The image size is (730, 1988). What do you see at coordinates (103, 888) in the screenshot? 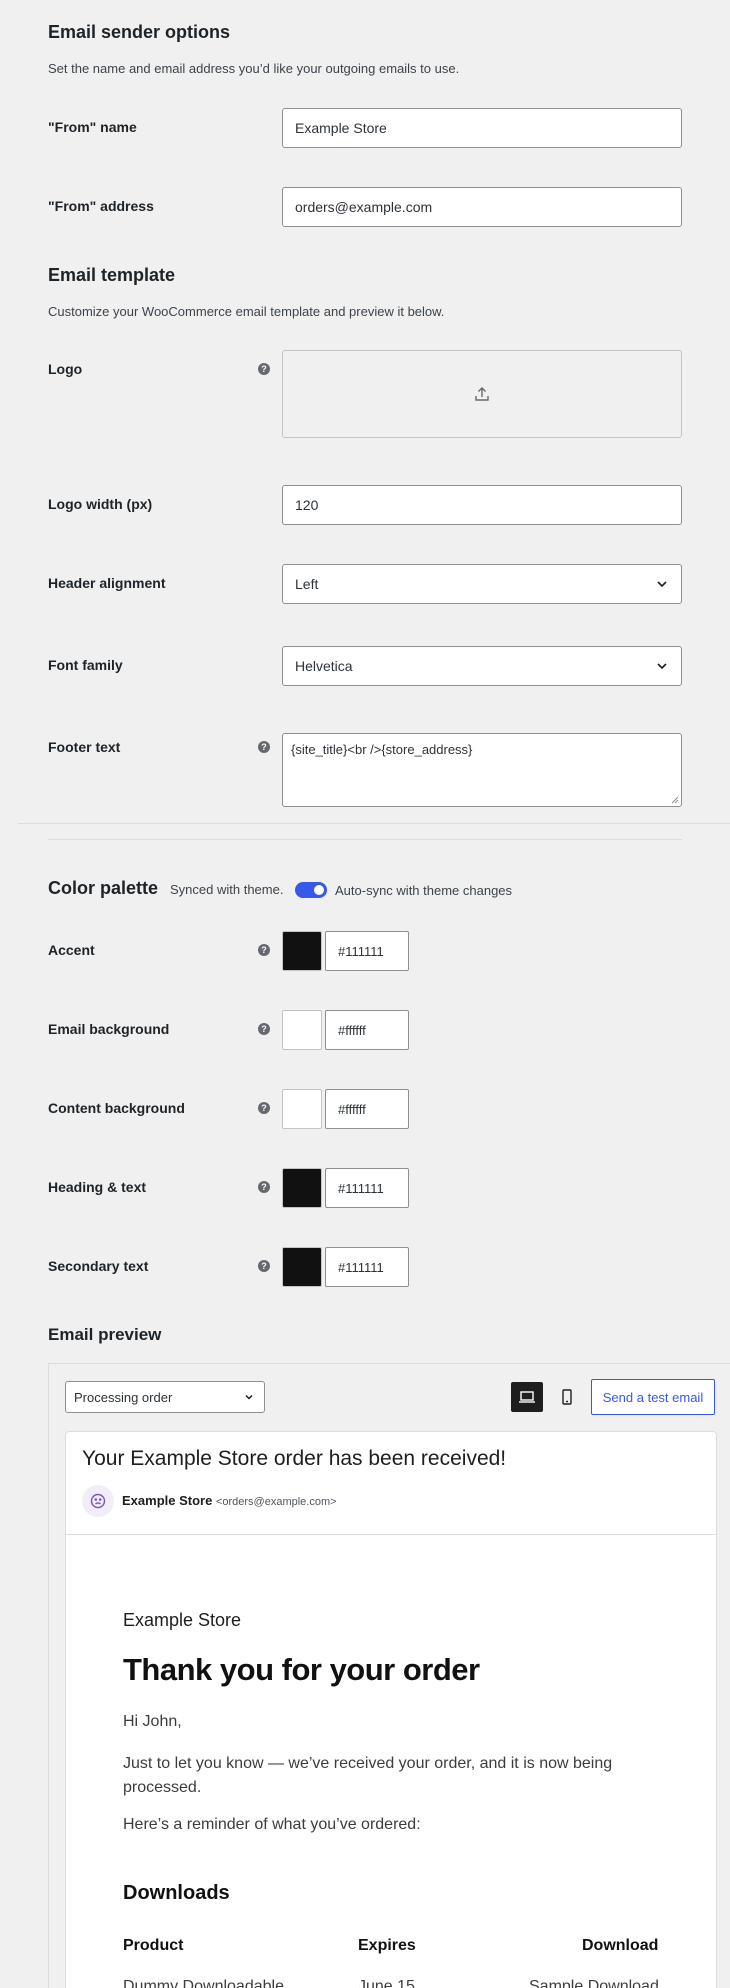
I see `palette-section-title: Color palette` at bounding box center [103, 888].